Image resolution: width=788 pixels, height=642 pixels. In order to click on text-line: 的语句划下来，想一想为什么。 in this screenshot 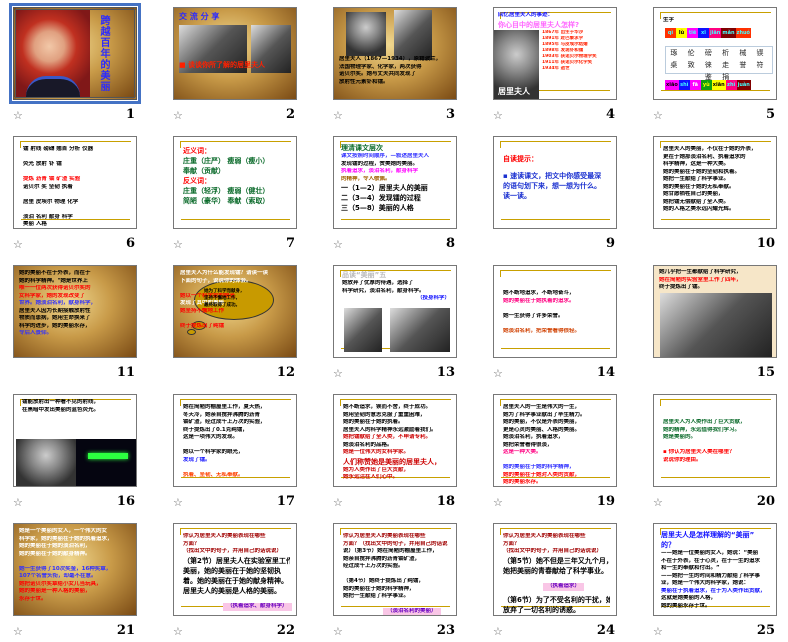, I will do `click(552, 186)`.